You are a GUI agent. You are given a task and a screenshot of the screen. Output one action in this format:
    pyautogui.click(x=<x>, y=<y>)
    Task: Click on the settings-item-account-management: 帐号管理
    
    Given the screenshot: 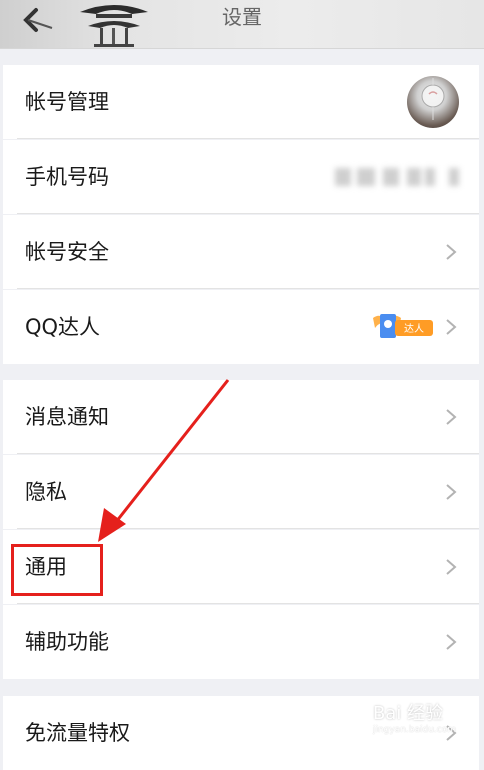 What is the action you would take?
    pyautogui.click(x=241, y=102)
    